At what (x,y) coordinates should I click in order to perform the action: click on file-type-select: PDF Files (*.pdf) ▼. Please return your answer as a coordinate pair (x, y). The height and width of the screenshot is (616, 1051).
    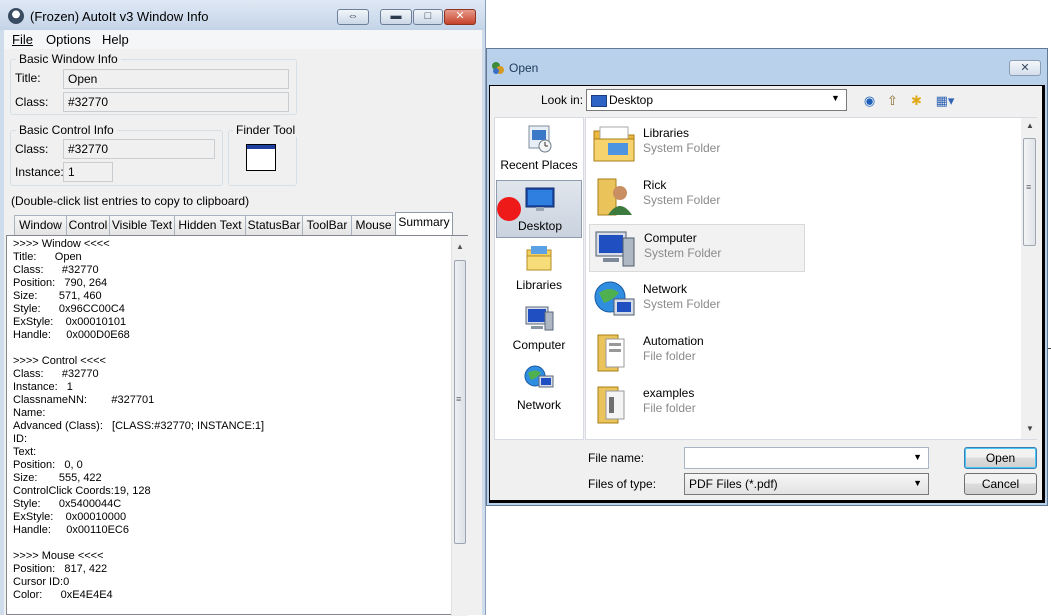
    Looking at the image, I should click on (806, 484).